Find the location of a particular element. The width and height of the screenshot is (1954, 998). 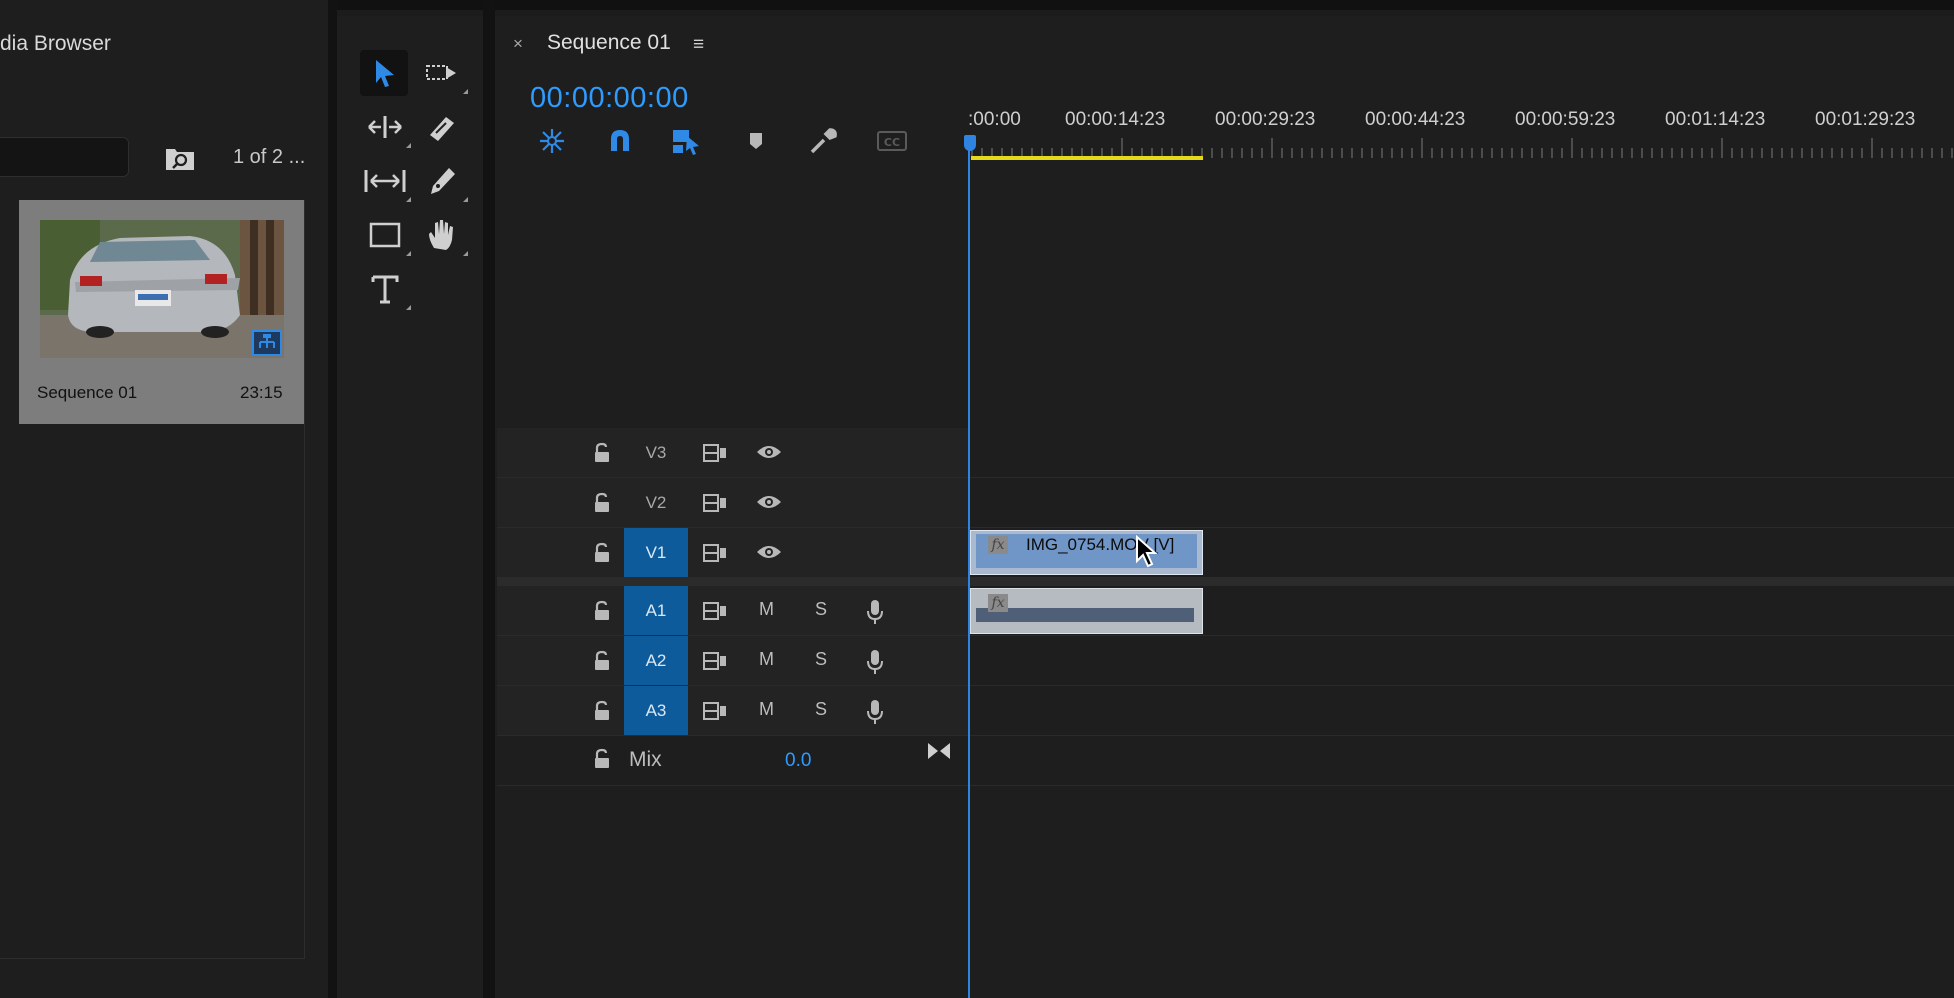

tab-sequence: Sequence 01 is located at coordinates (609, 43).